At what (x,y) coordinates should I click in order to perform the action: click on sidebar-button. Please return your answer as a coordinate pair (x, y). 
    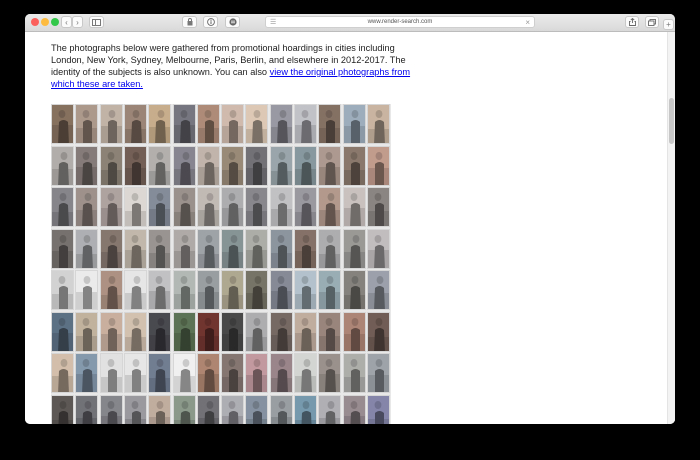
    Looking at the image, I should click on (96, 22).